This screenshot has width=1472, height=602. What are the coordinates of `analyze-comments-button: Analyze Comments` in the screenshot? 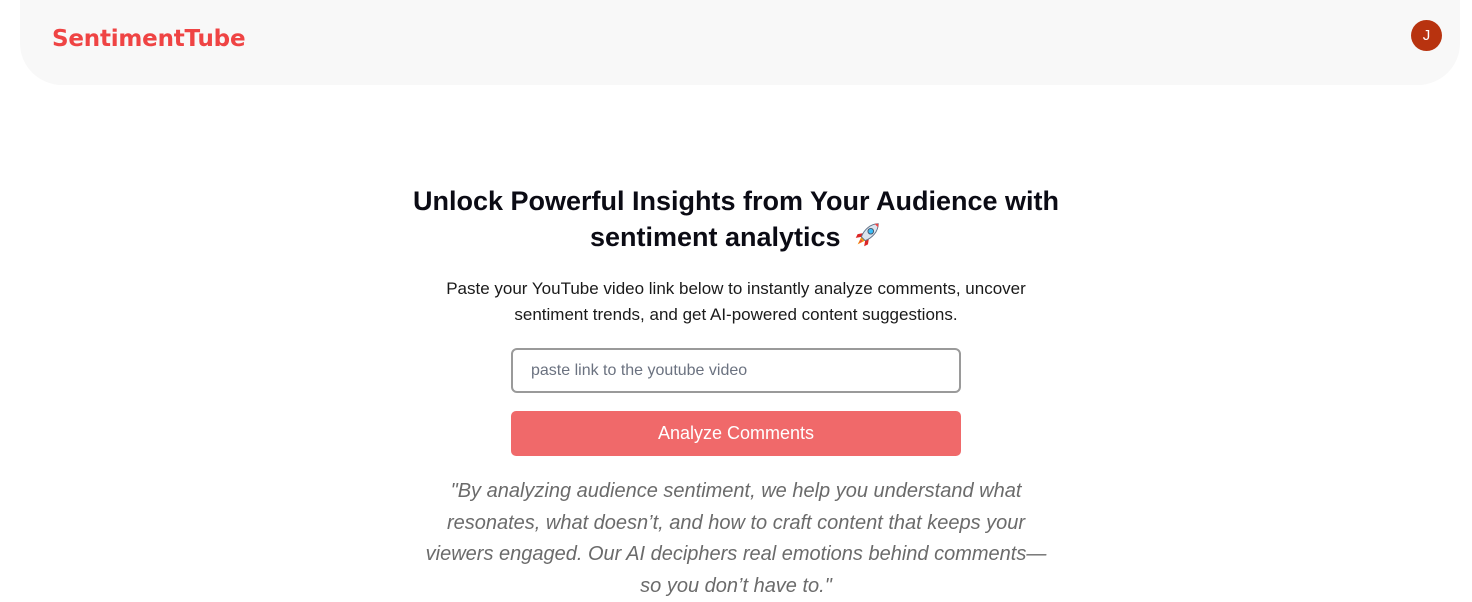 It's located at (736, 433).